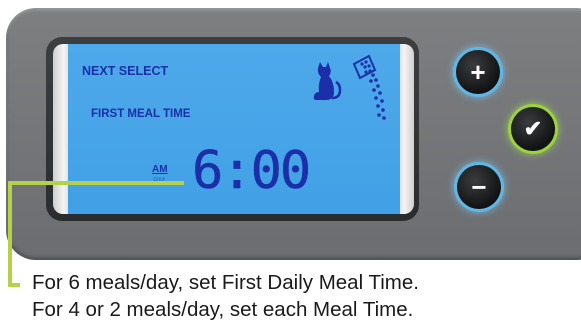 The image size is (581, 333). What do you see at coordinates (327, 84) in the screenshot?
I see `cat-icon` at bounding box center [327, 84].